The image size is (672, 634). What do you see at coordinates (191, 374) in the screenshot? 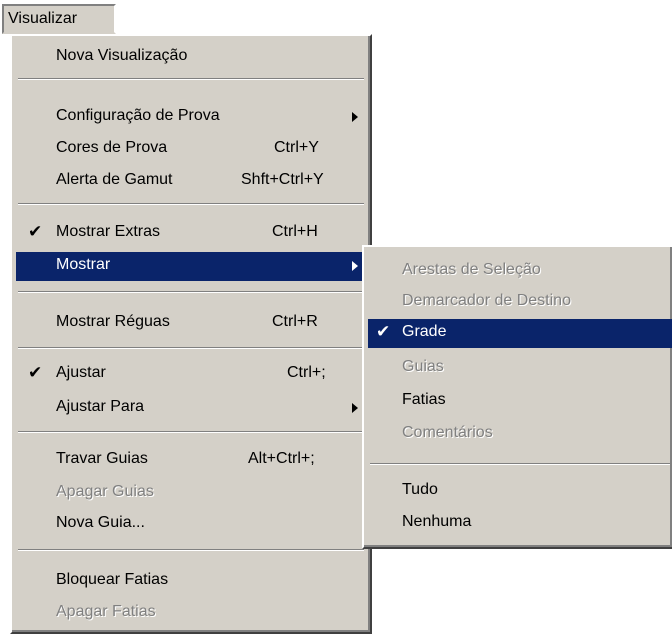
I see `menu-item-ajustar: ✔ Ajustar Ctrl+;` at bounding box center [191, 374].